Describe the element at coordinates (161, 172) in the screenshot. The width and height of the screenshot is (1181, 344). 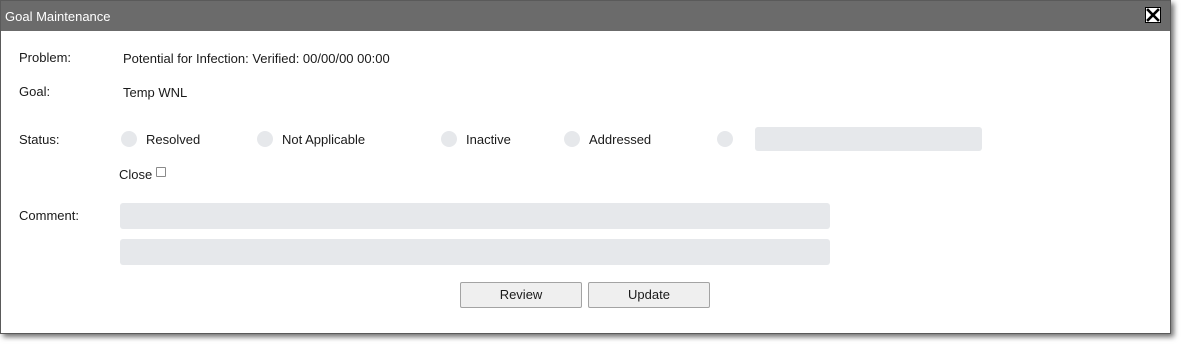
I see `close-checkbox` at that location.